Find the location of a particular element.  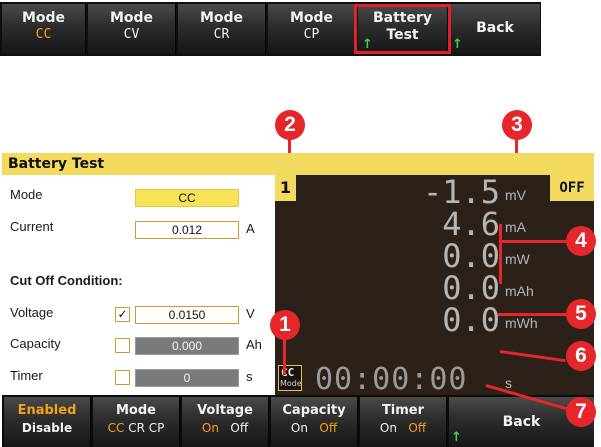

timer-label: Timer is located at coordinates (26, 375).